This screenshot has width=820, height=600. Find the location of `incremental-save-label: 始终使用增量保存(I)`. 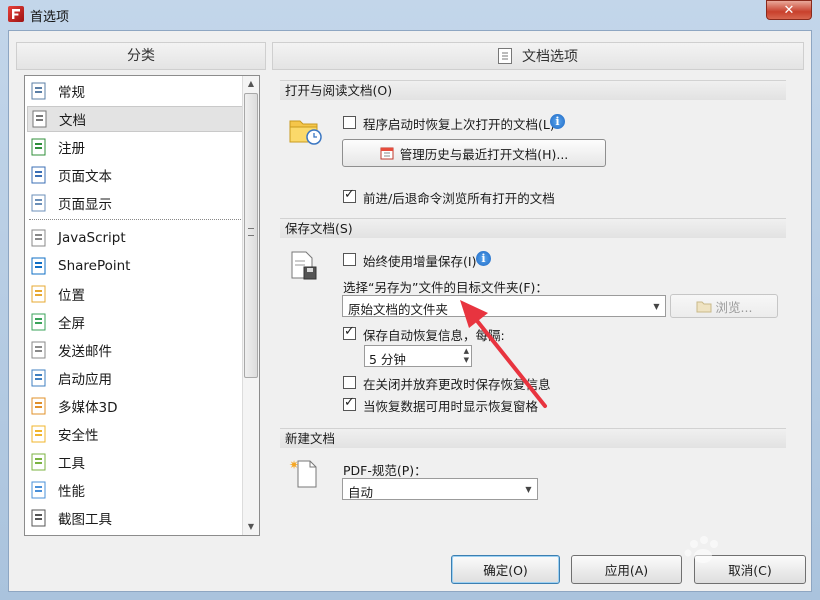

incremental-save-label: 始终使用增量保存(I) is located at coordinates (420, 261).